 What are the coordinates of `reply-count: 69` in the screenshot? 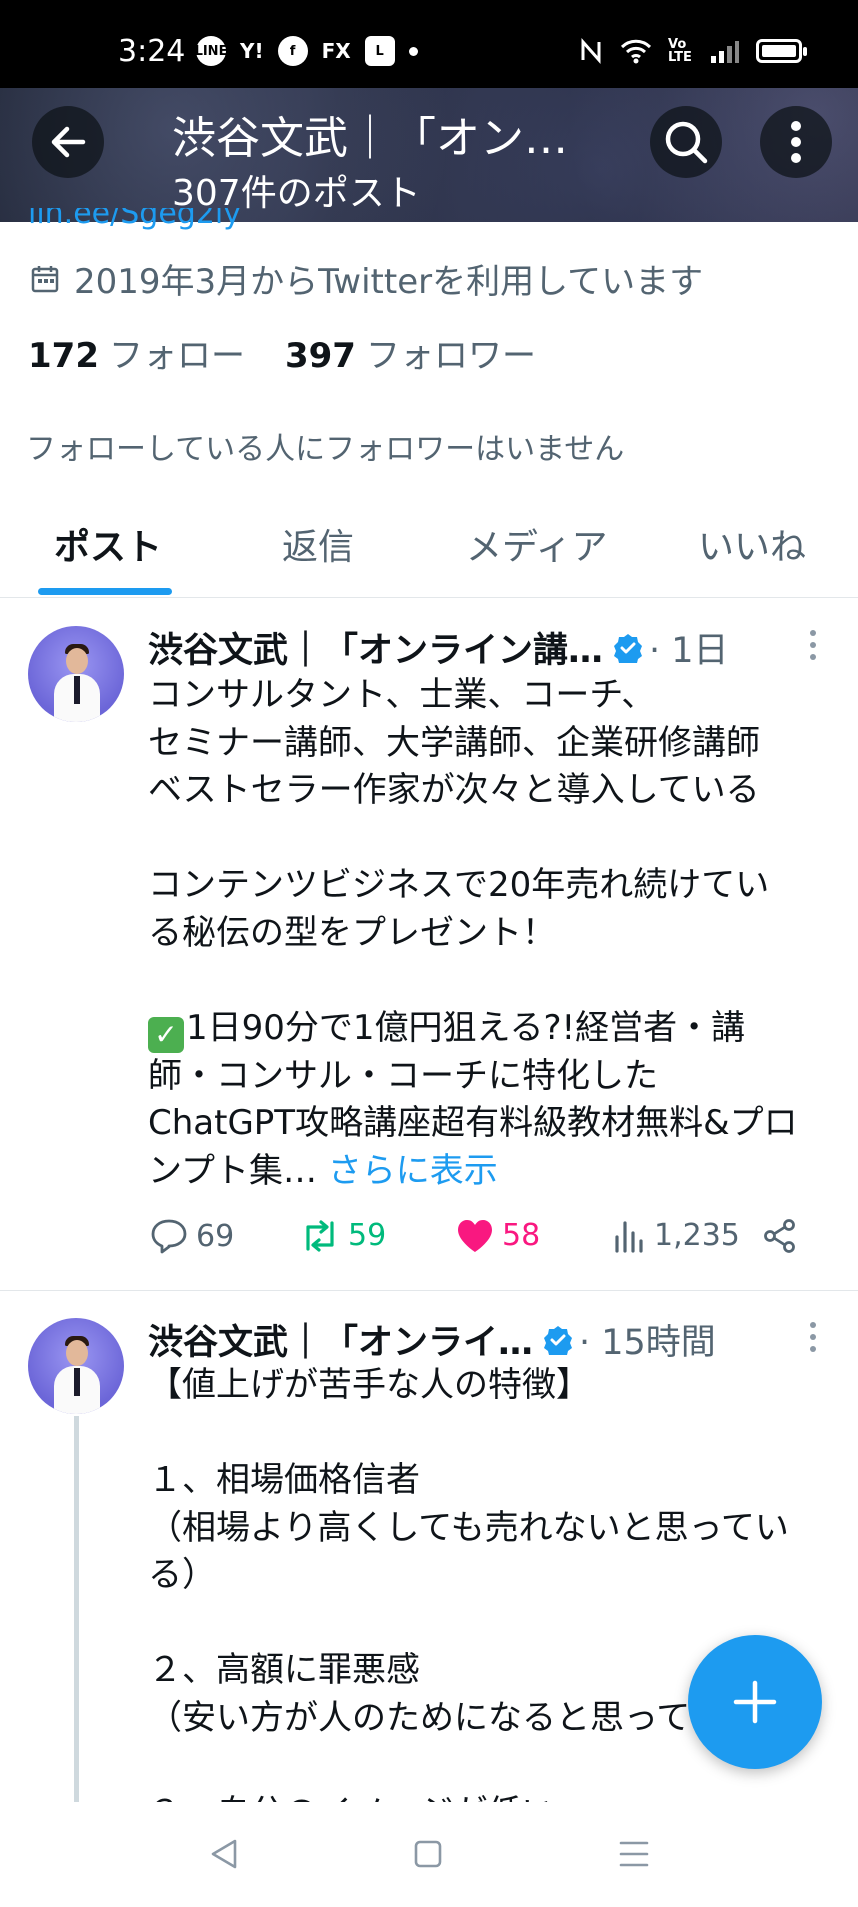 It's located at (215, 1236).